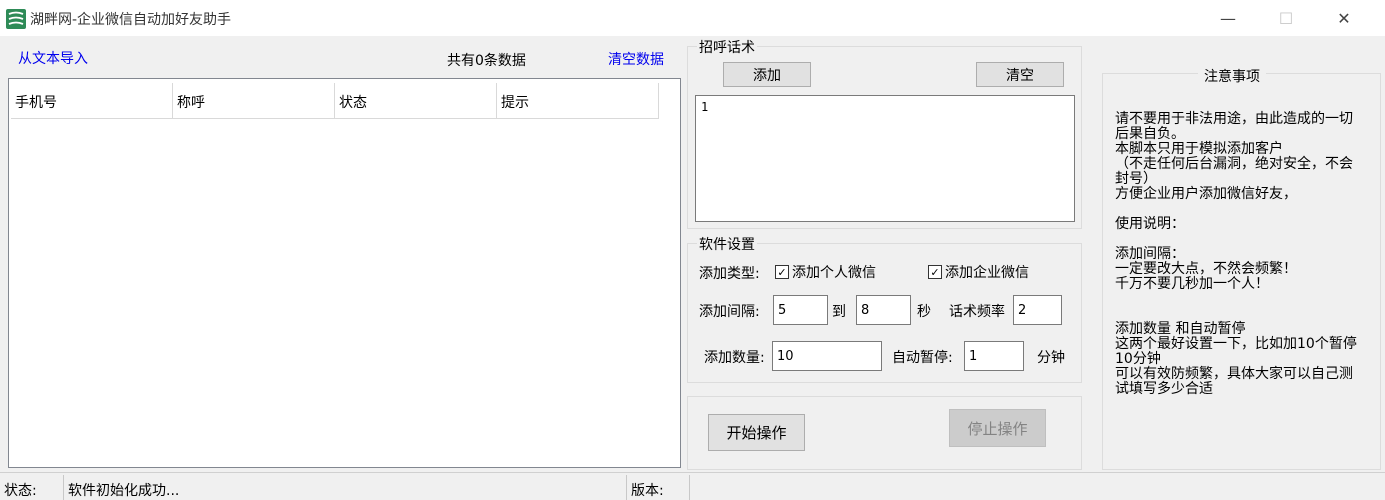  Describe the element at coordinates (1232, 76) in the screenshot. I see `notice-title: 注意事项` at that location.